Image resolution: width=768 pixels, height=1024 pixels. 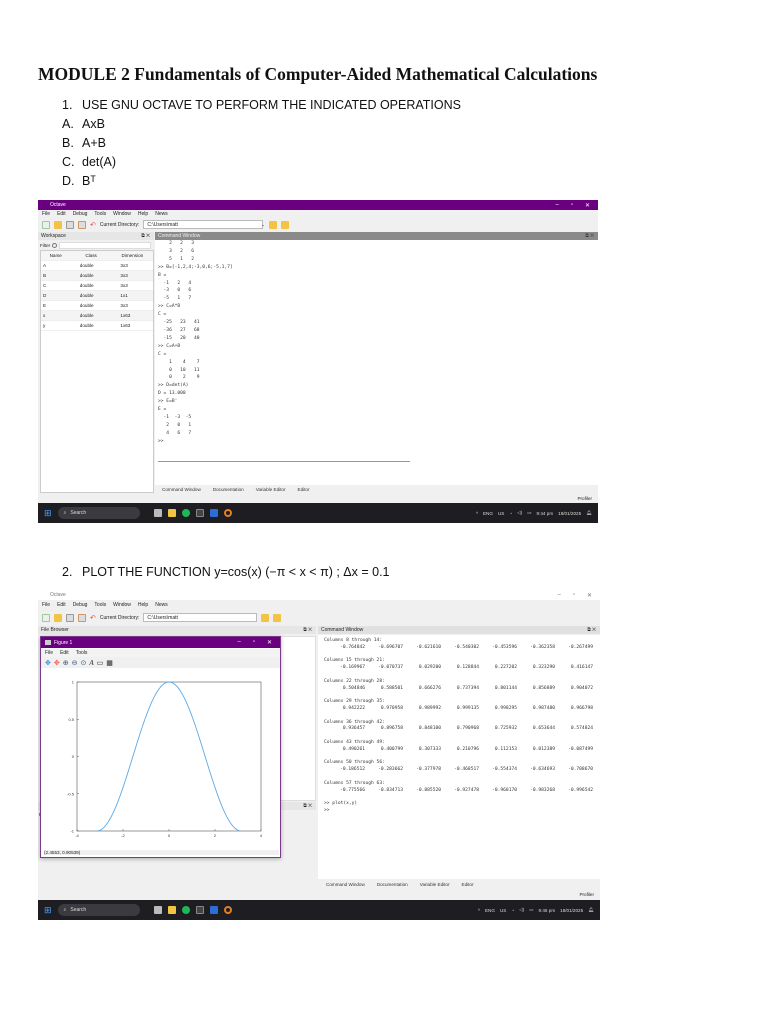 I want to click on close-button: ✕, so click(x=269, y=642).